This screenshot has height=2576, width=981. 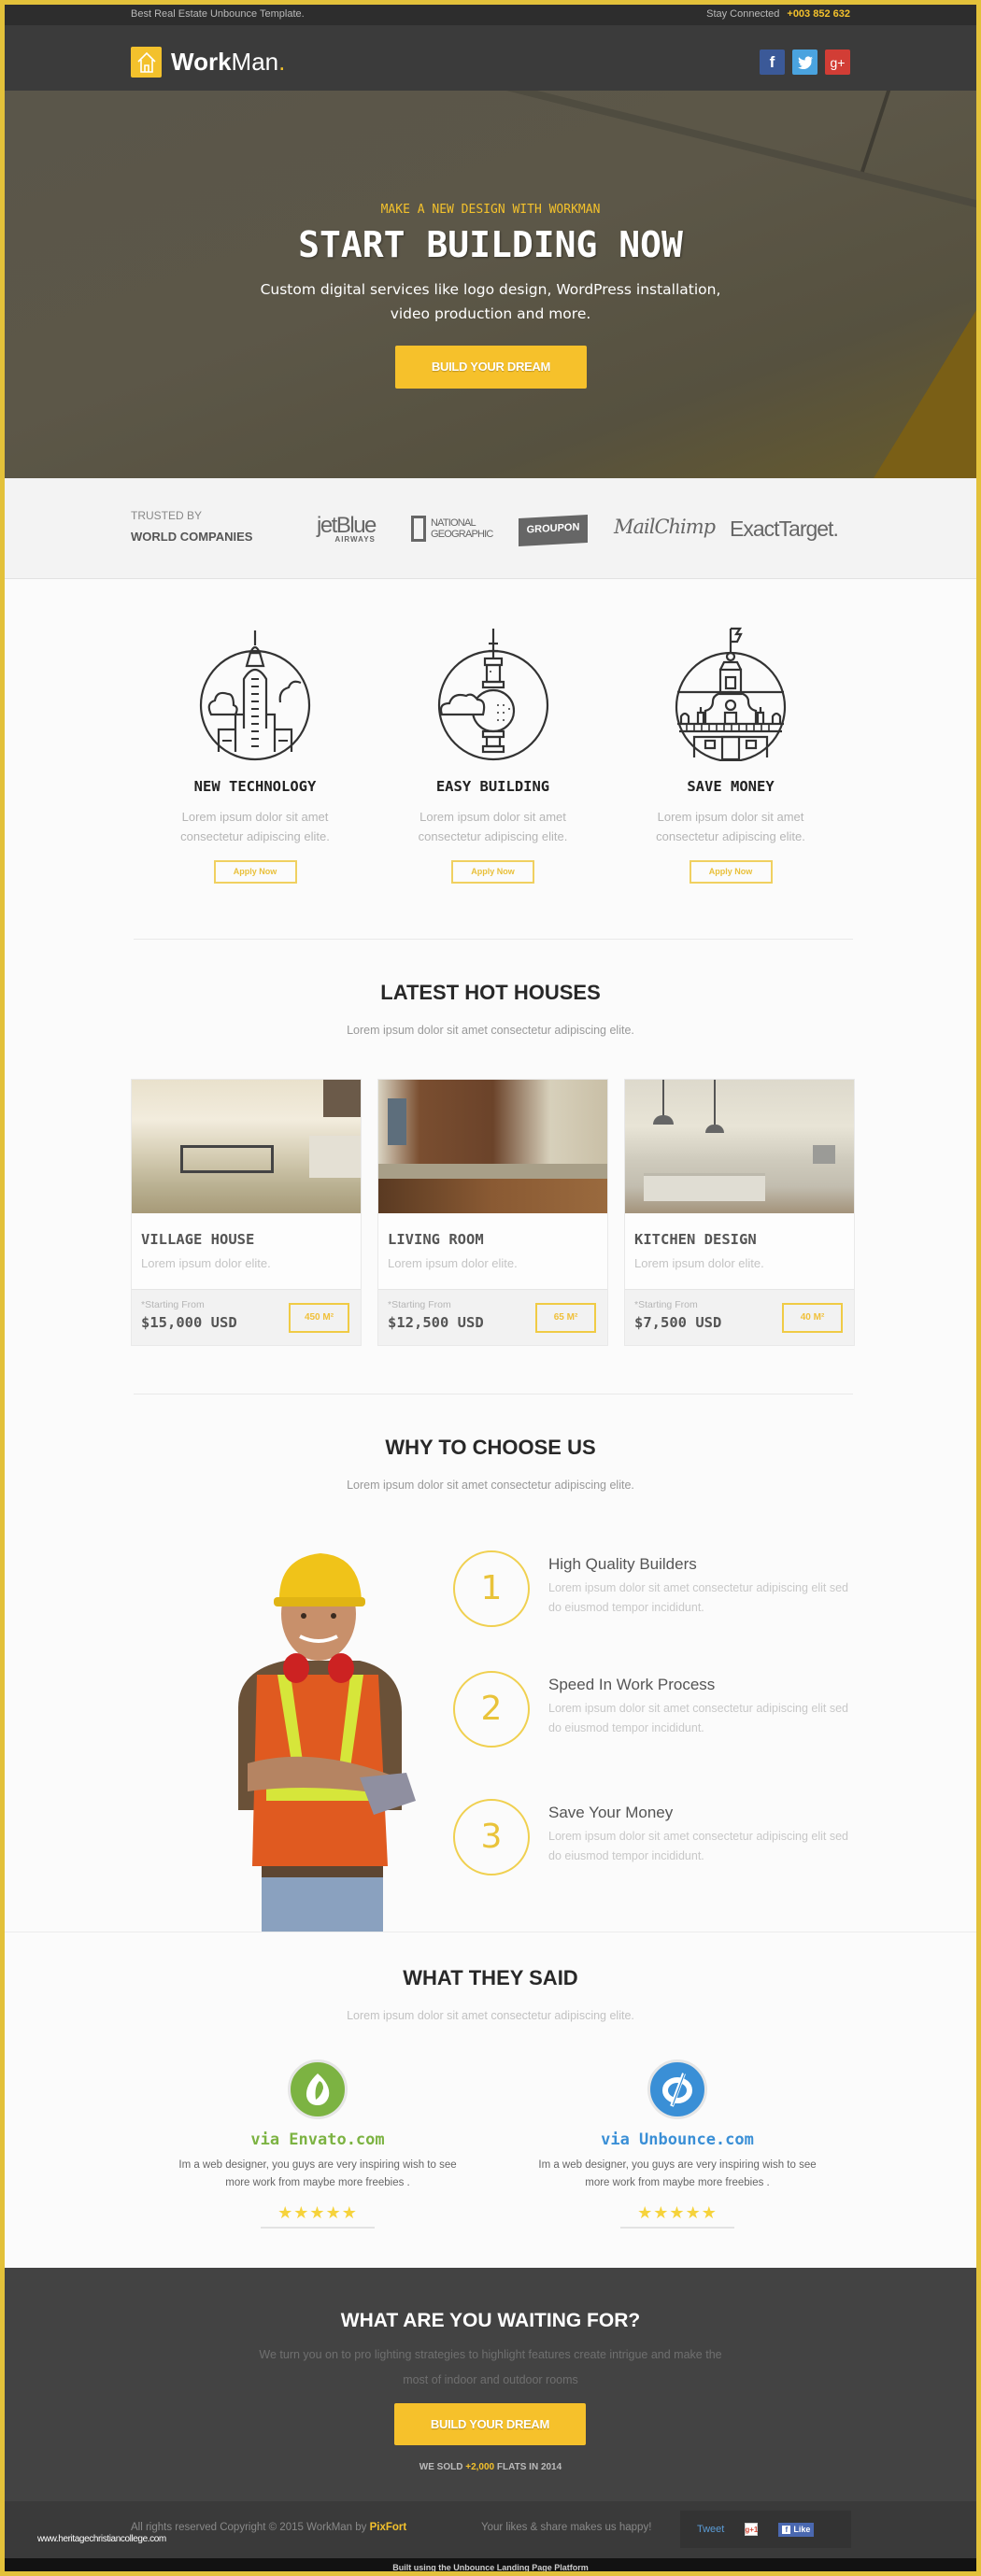 I want to click on google-plus-icon: g+, so click(x=838, y=62).